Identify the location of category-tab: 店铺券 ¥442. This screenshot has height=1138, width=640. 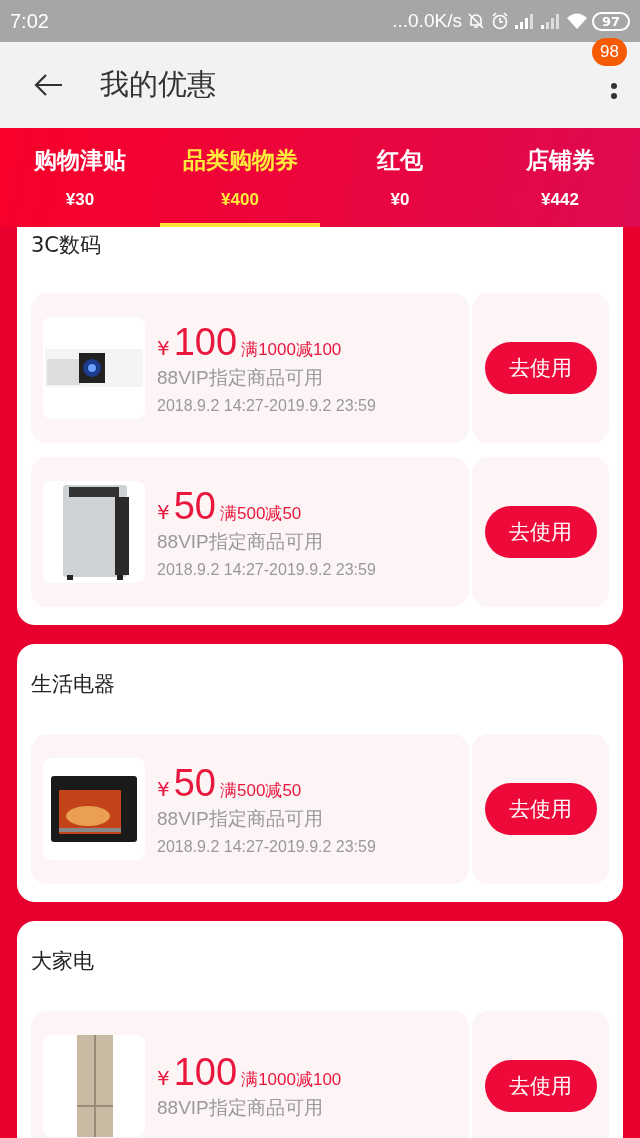
(560, 177).